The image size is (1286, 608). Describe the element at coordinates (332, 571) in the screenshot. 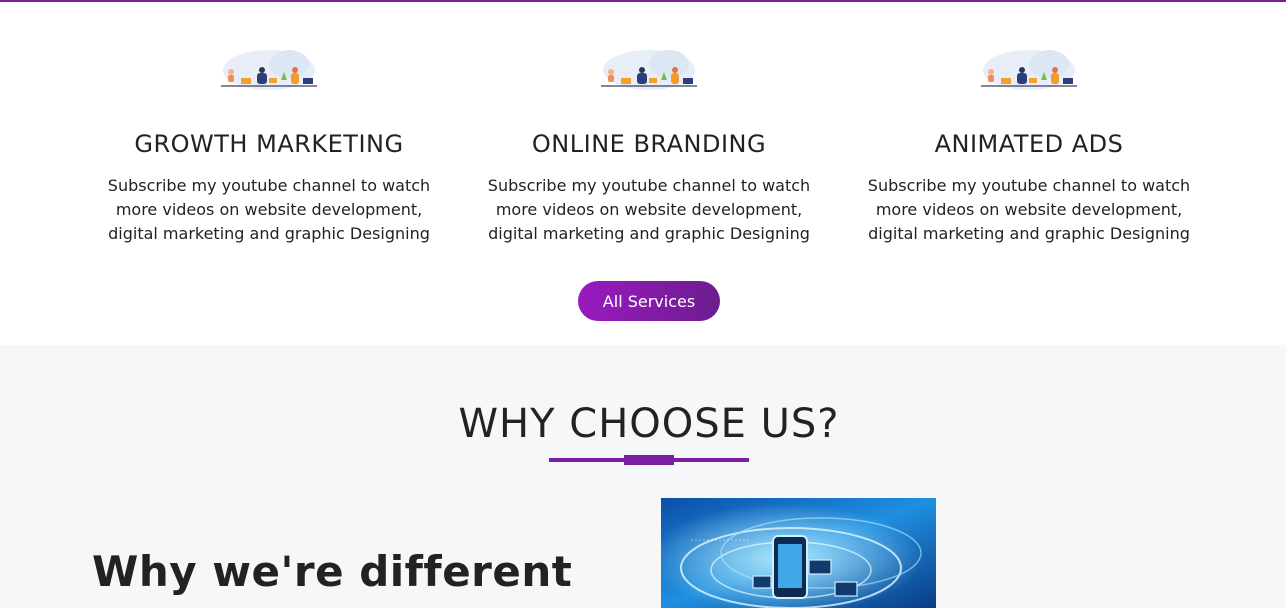

I see `why-different-heading: Why we're different` at that location.